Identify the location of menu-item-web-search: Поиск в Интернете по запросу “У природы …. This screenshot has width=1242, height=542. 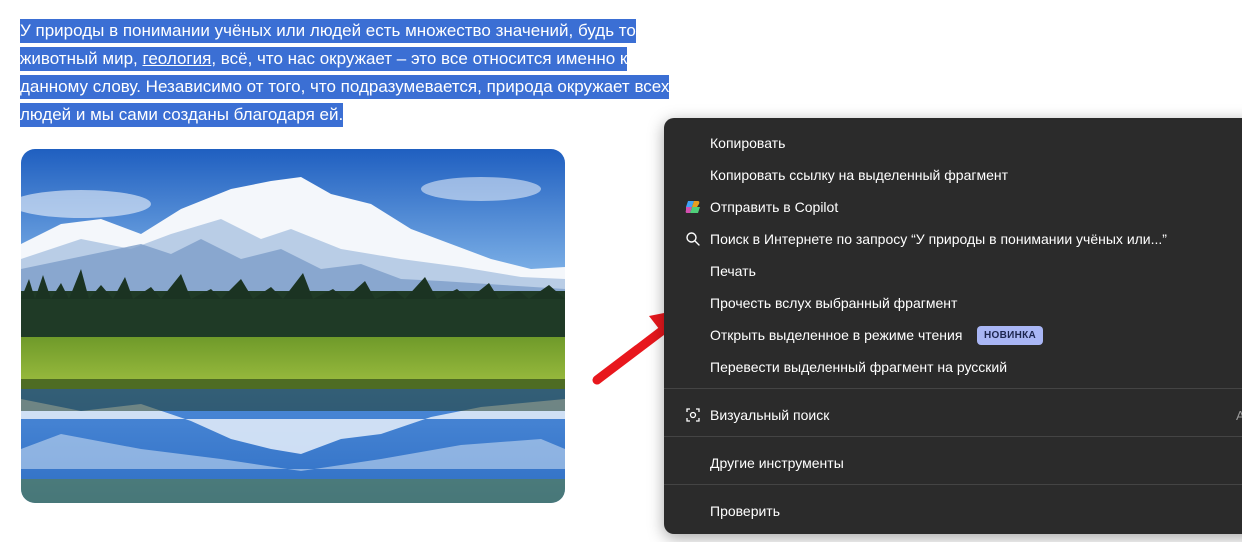
(953, 239).